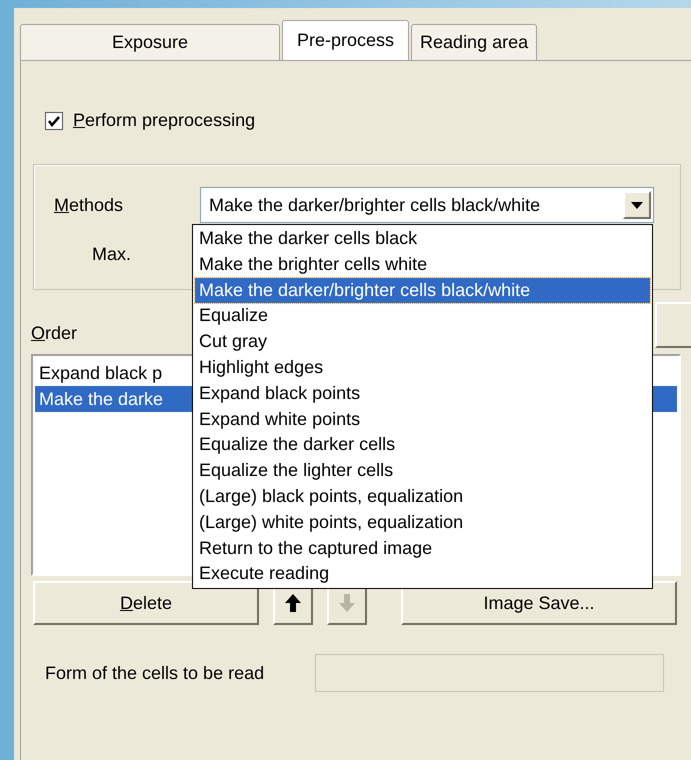 This screenshot has width=691, height=760. I want to click on checkbox, so click(54, 121).